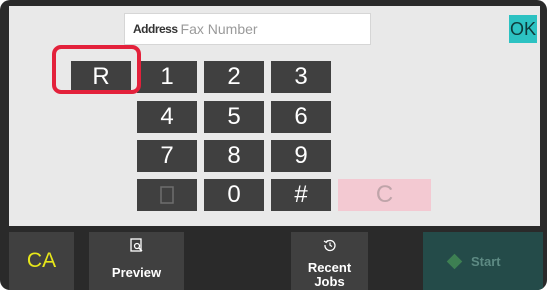  Describe the element at coordinates (234, 156) in the screenshot. I see `key-8: 8` at that location.